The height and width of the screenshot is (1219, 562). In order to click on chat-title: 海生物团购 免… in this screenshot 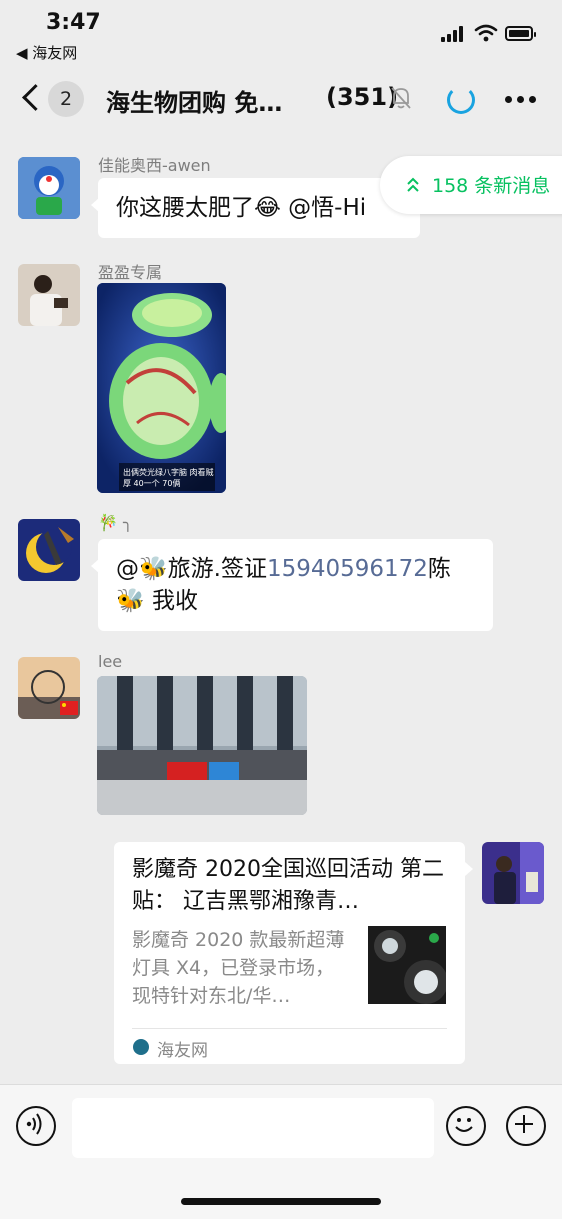, I will do `click(206, 100)`.